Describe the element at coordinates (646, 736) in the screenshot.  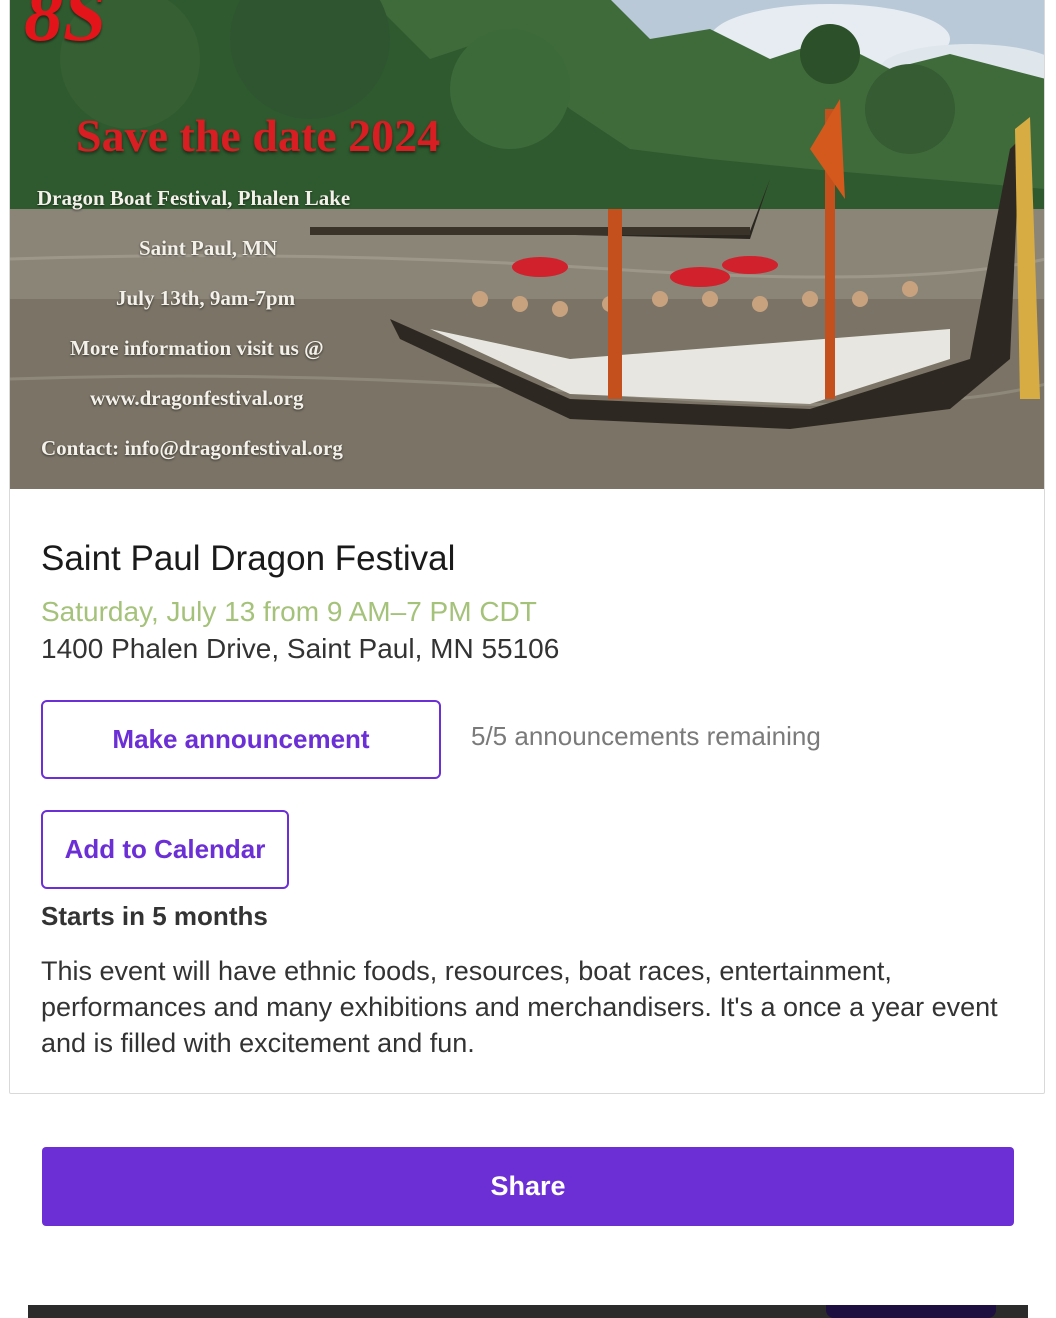
I see `announcements-remaining: 5/5 announcements remaining` at that location.